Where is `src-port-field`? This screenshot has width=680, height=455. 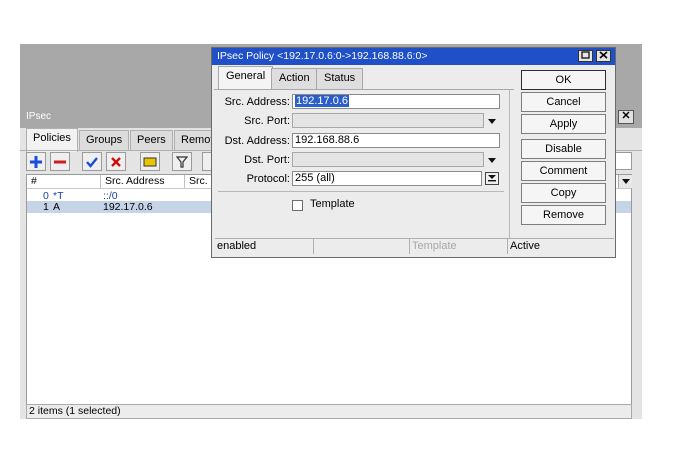
src-port-field is located at coordinates (388, 120).